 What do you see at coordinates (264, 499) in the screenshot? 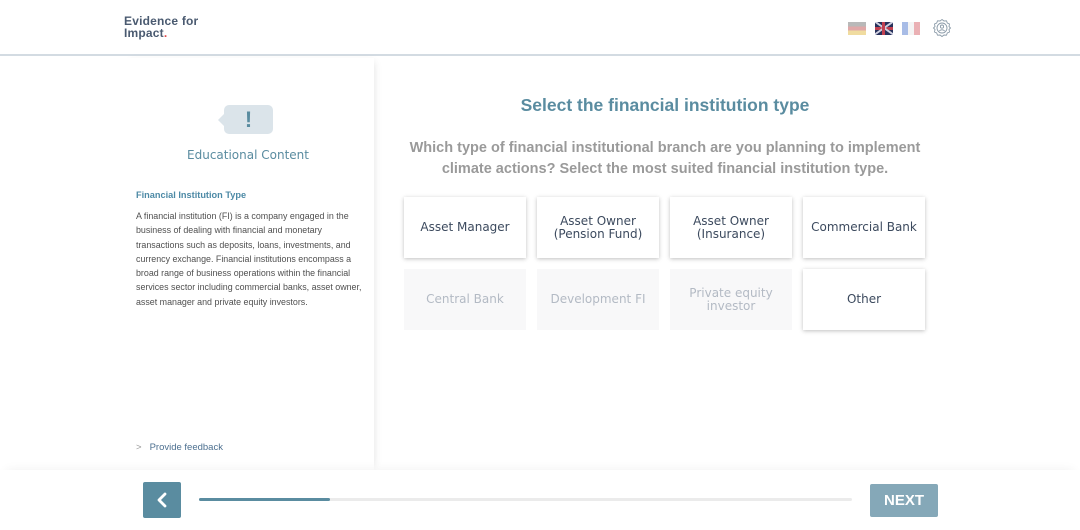
I see `progress-fill` at bounding box center [264, 499].